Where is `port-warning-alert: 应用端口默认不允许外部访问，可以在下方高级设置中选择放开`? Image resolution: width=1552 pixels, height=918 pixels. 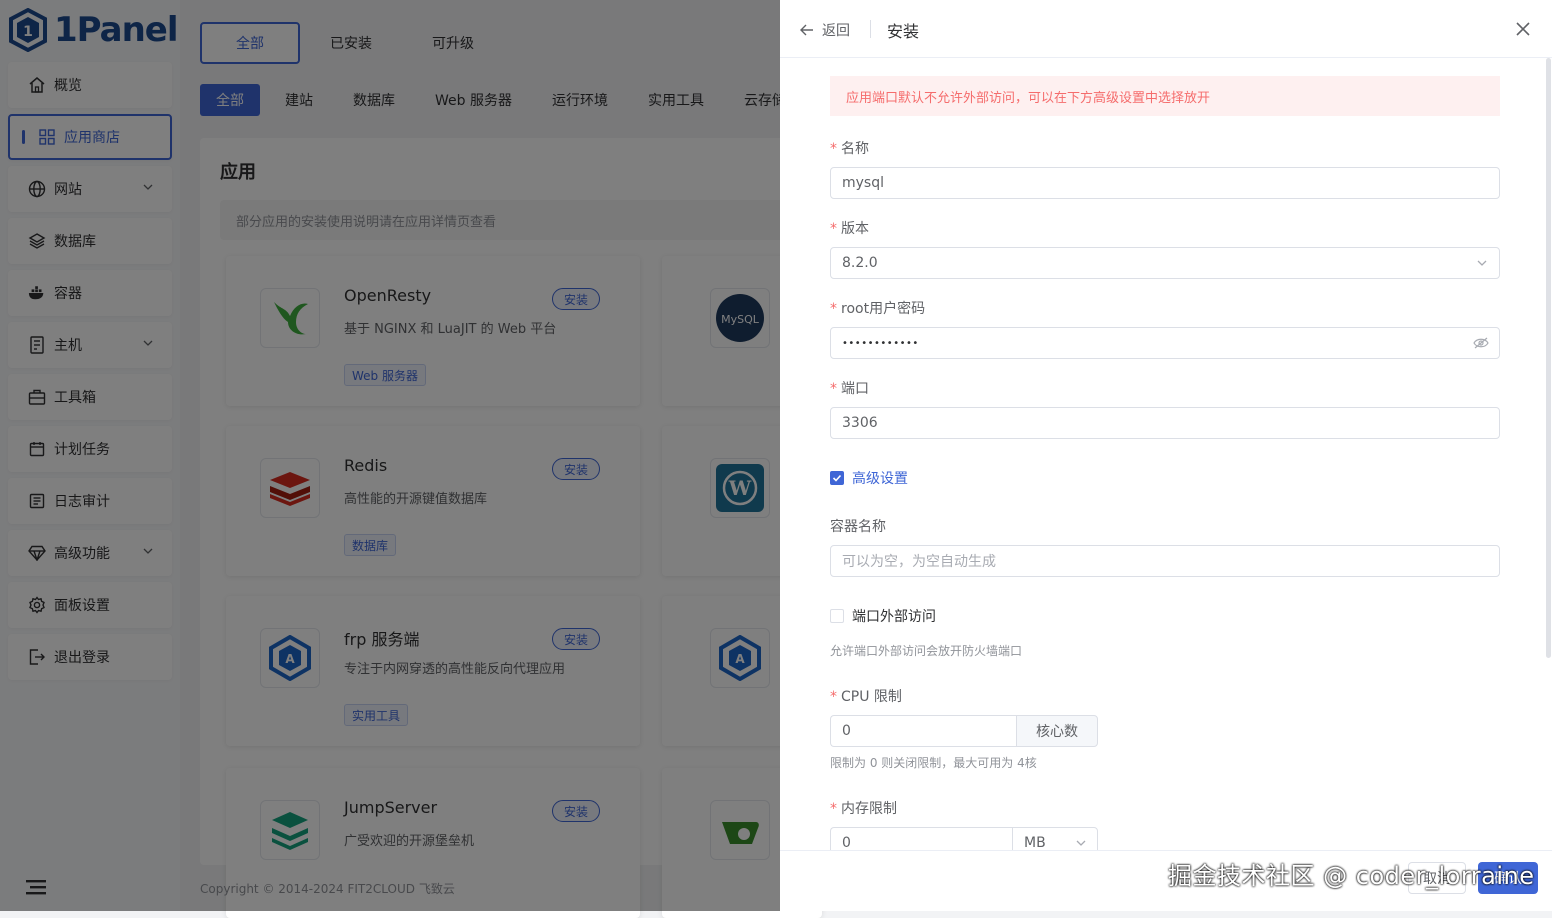 port-warning-alert: 应用端口默认不允许外部访问，可以在下方高级设置中选择放开 is located at coordinates (1165, 96).